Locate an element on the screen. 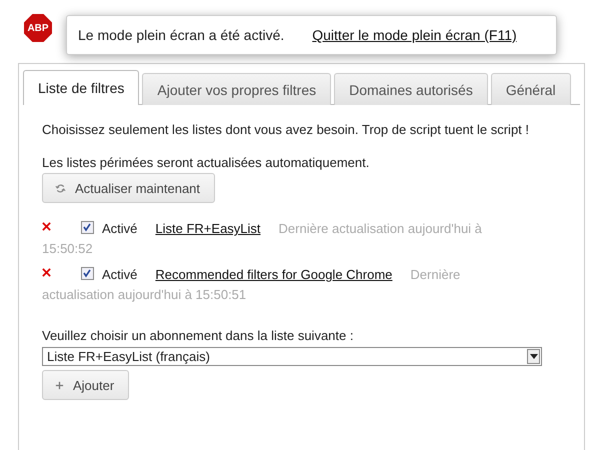 The width and height of the screenshot is (600, 450). choose-label: Veuillez choisir un abonnement dans la liste suivante : is located at coordinates (198, 335).